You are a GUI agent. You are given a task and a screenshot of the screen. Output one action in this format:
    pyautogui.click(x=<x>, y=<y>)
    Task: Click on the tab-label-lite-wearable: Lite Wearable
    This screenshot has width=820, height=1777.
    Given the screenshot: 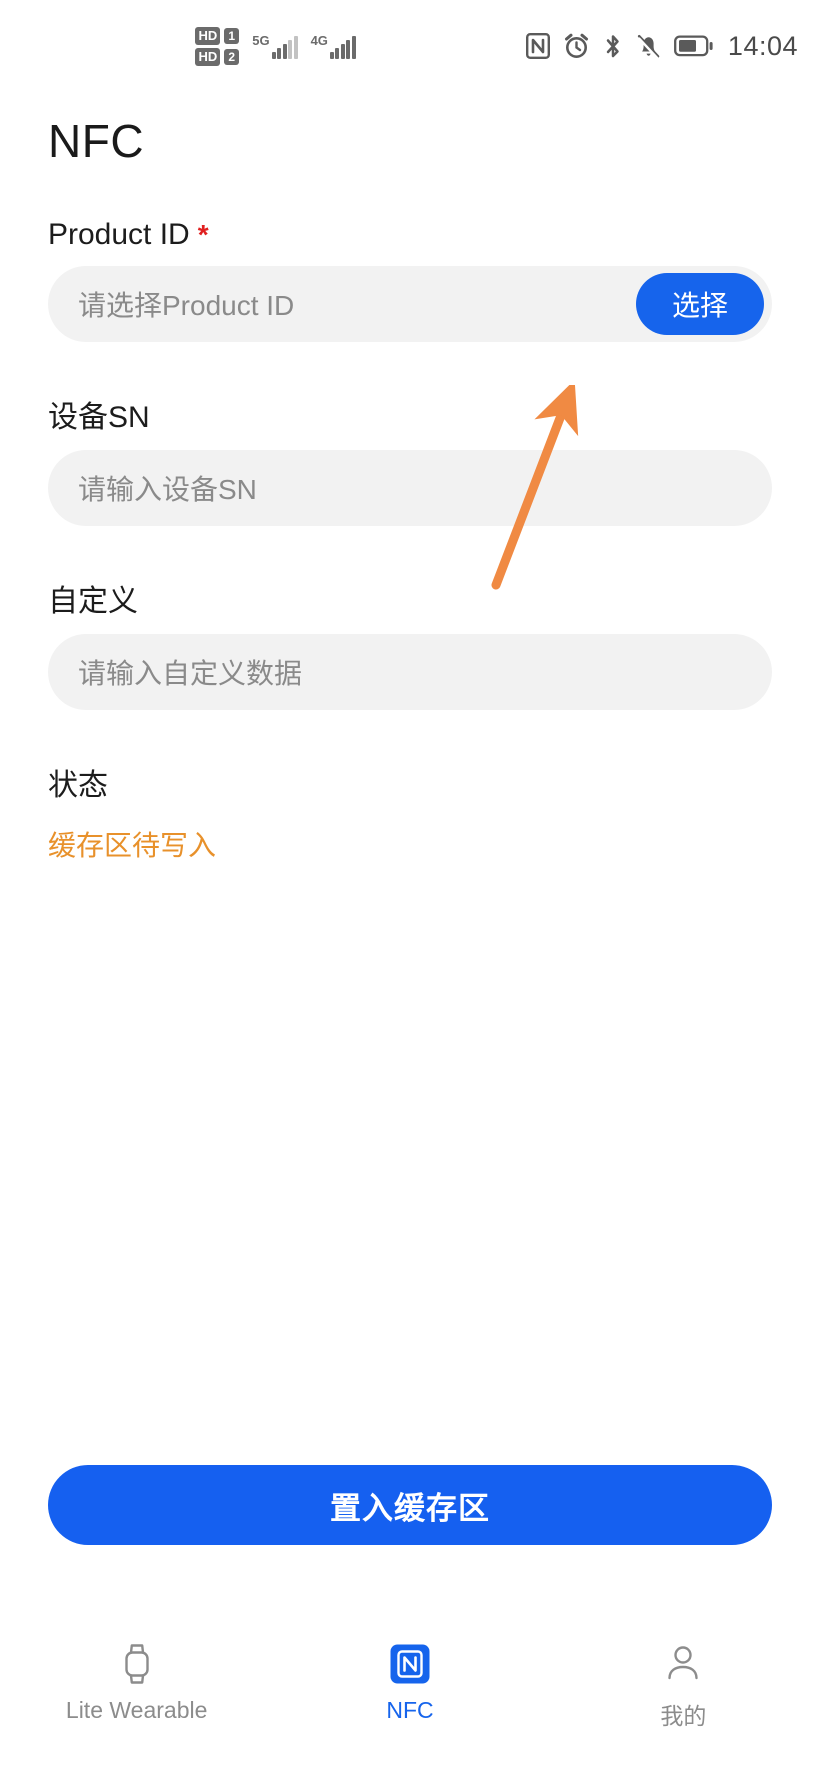 What is the action you would take?
    pyautogui.click(x=136, y=1710)
    